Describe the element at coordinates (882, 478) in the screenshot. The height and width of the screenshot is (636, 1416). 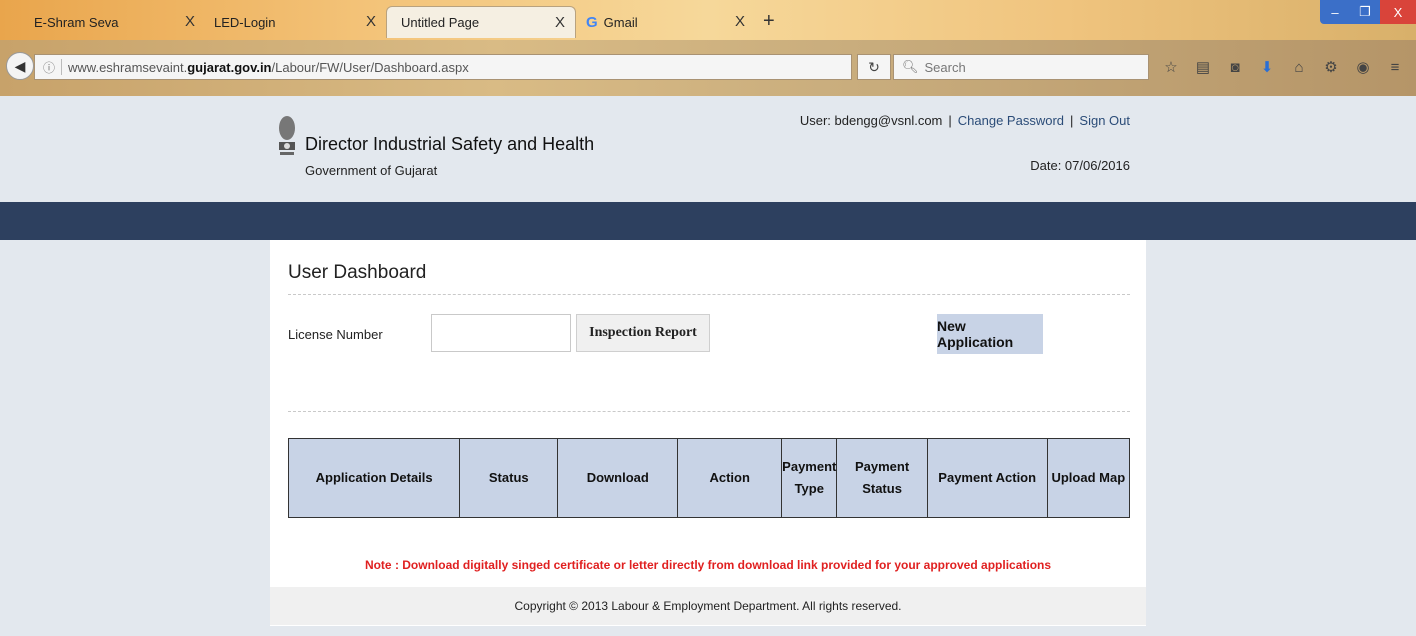
I see `column-header-payment-status: Payment Status` at that location.